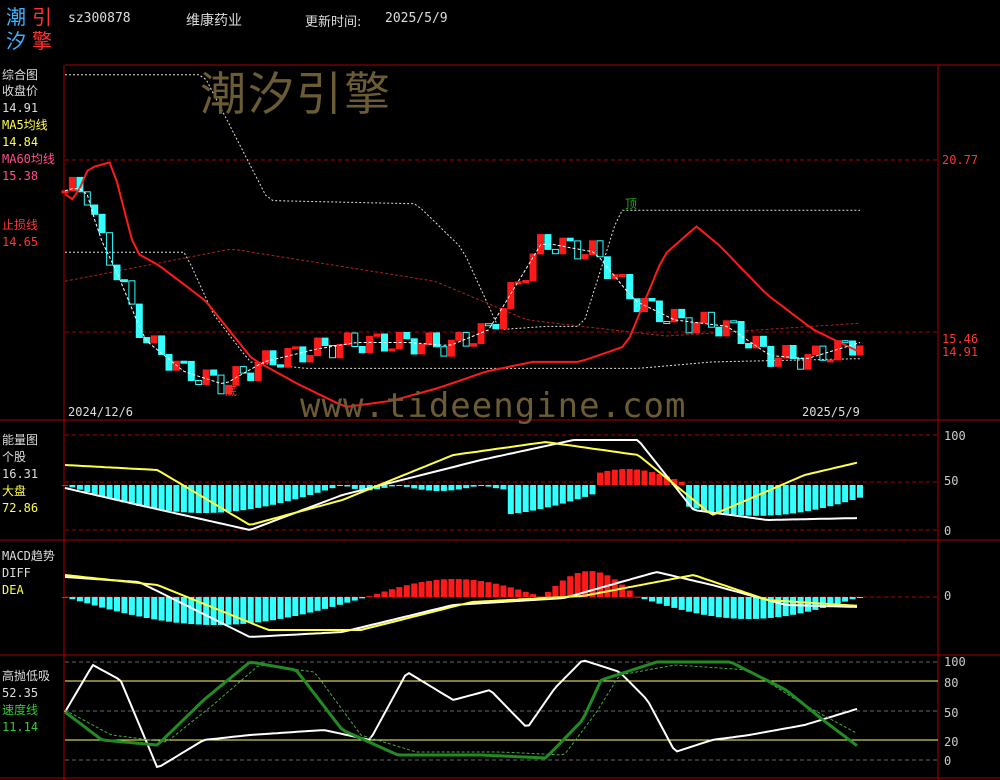  What do you see at coordinates (20, 142) in the screenshot?
I see `ma5-value: 14.84` at bounding box center [20, 142].